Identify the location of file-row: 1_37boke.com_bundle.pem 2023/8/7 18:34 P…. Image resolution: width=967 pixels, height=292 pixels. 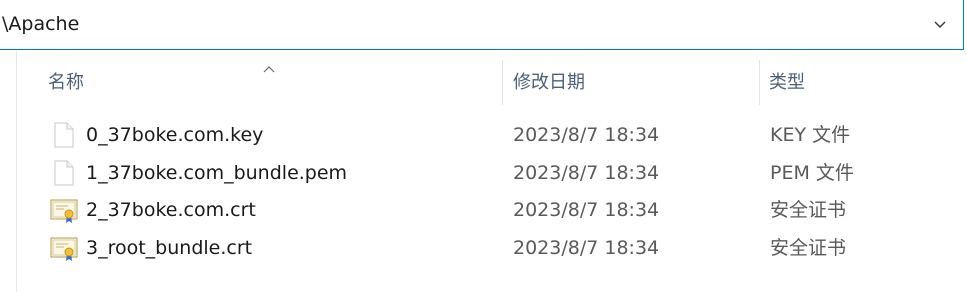
(483, 173).